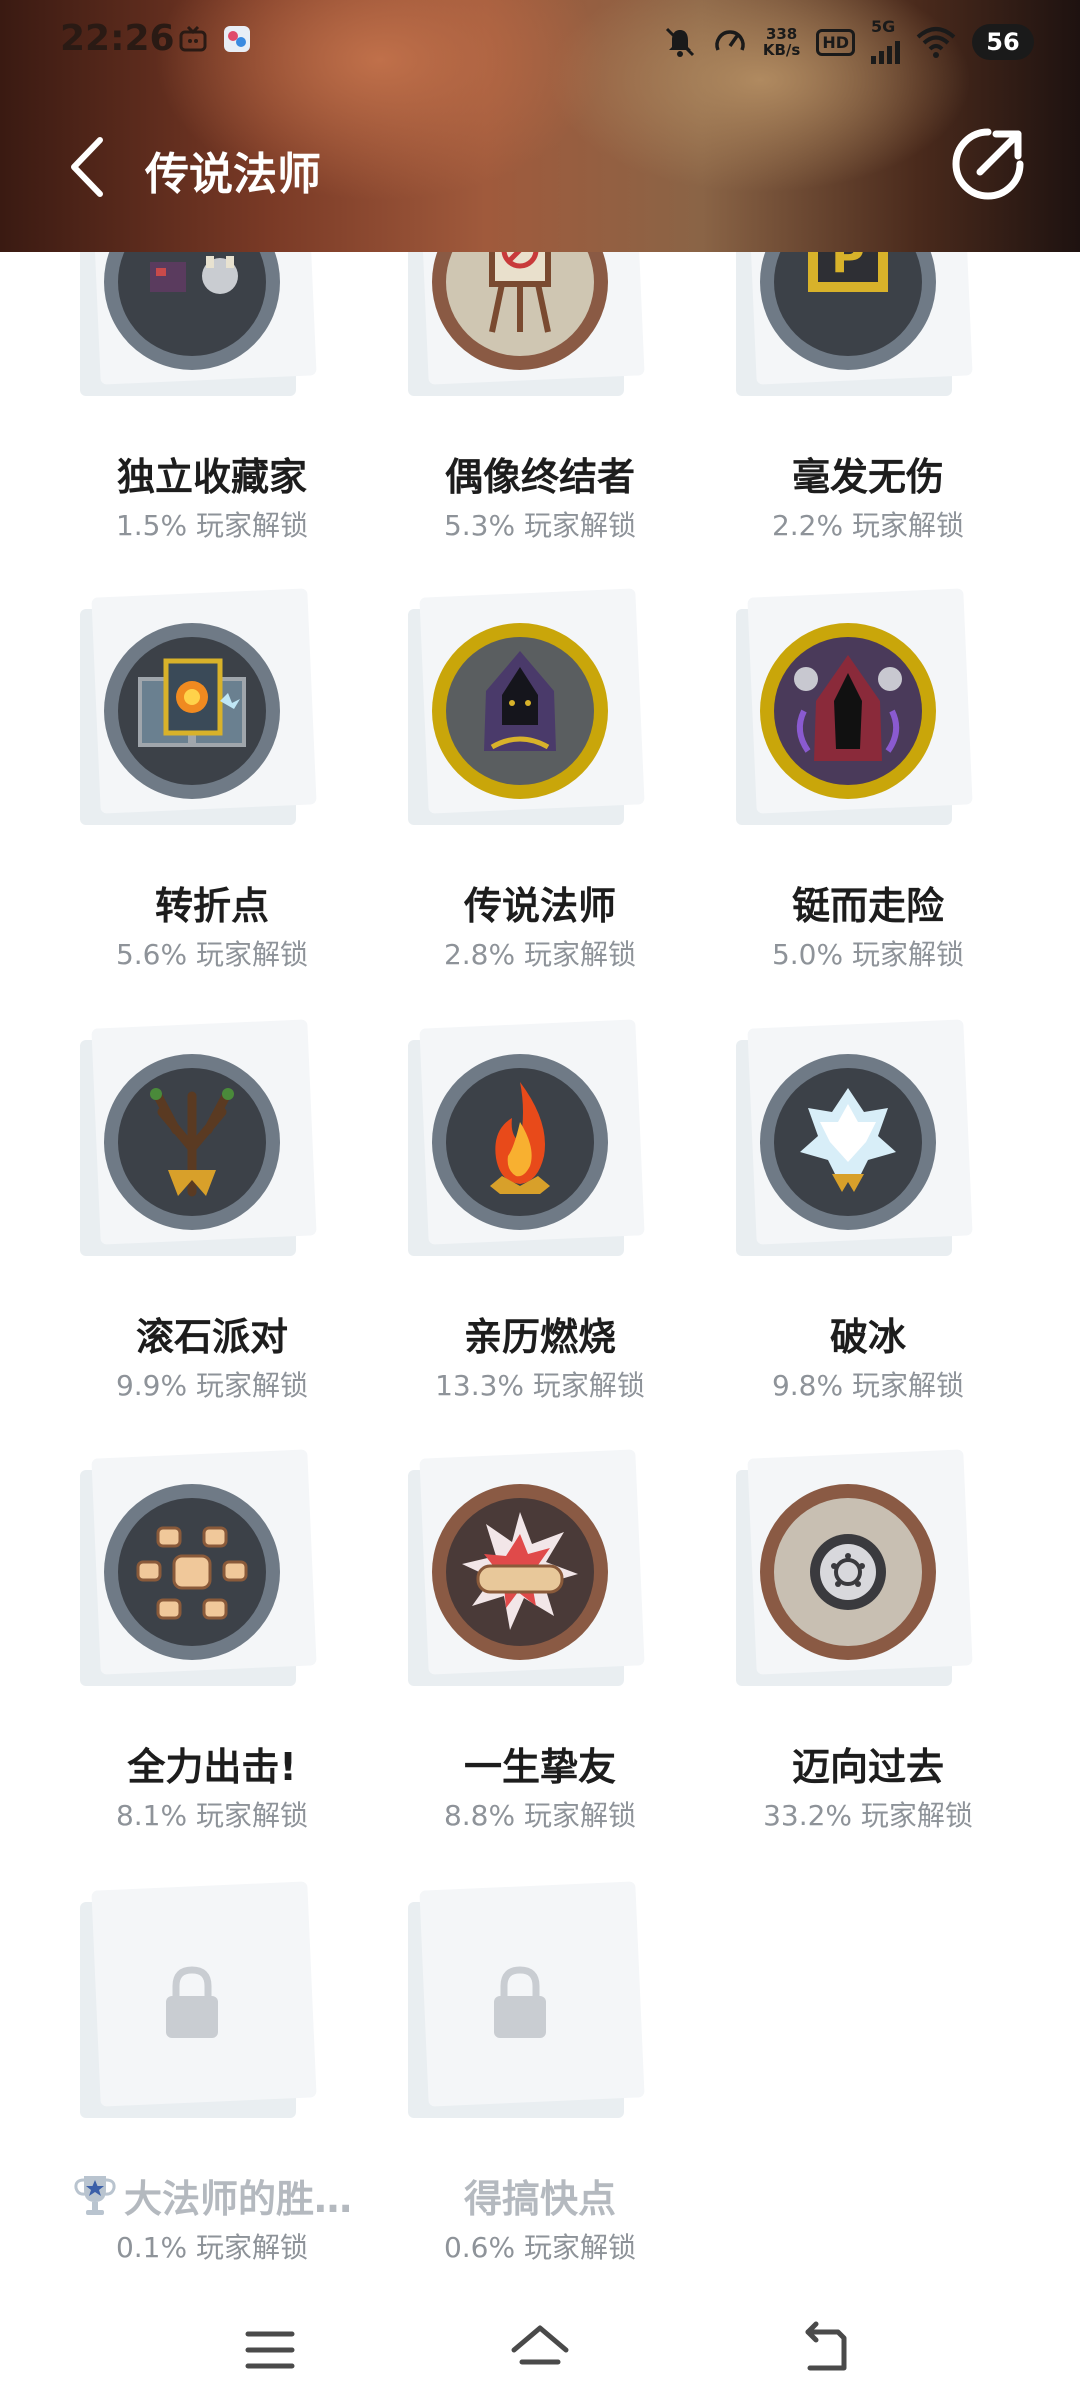  I want to click on lifelong-friend-badge-icon, so click(520, 1572).